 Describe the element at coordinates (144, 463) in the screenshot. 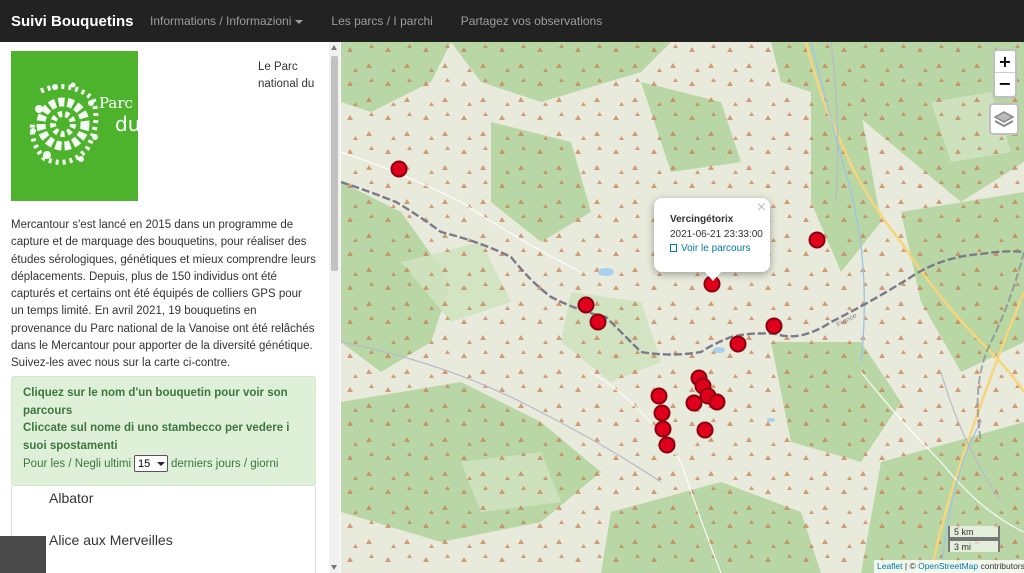

I see `days-select-value: 15` at that location.